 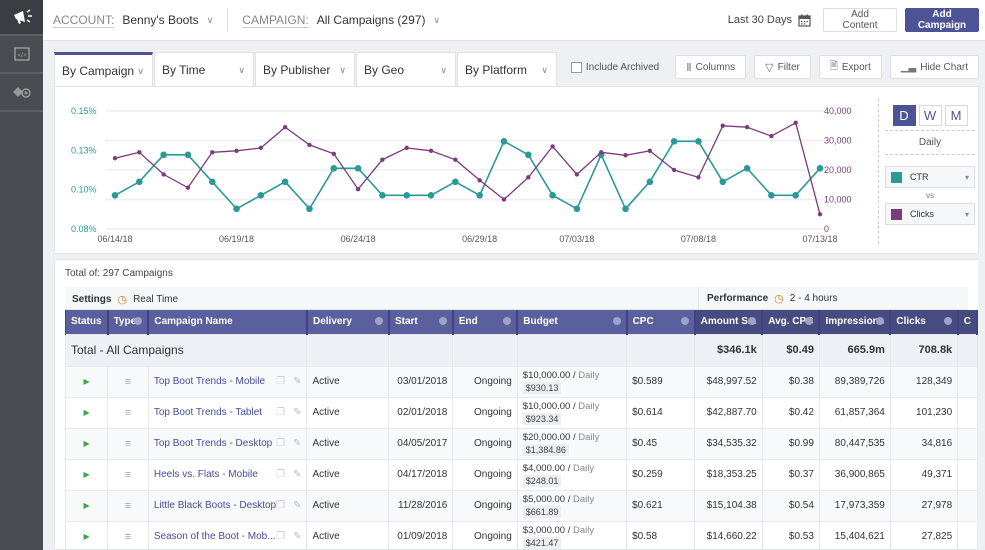 I want to click on columns-button: Ⅱ Columns, so click(x=711, y=67).